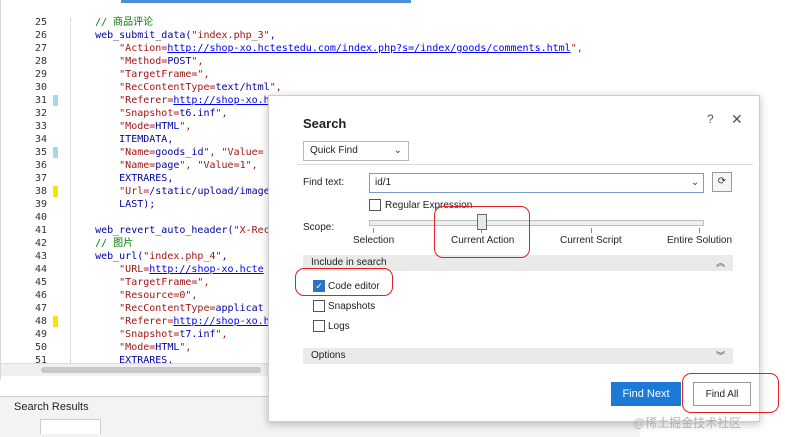  I want to click on snapshots-label: Snapshots, so click(352, 306).